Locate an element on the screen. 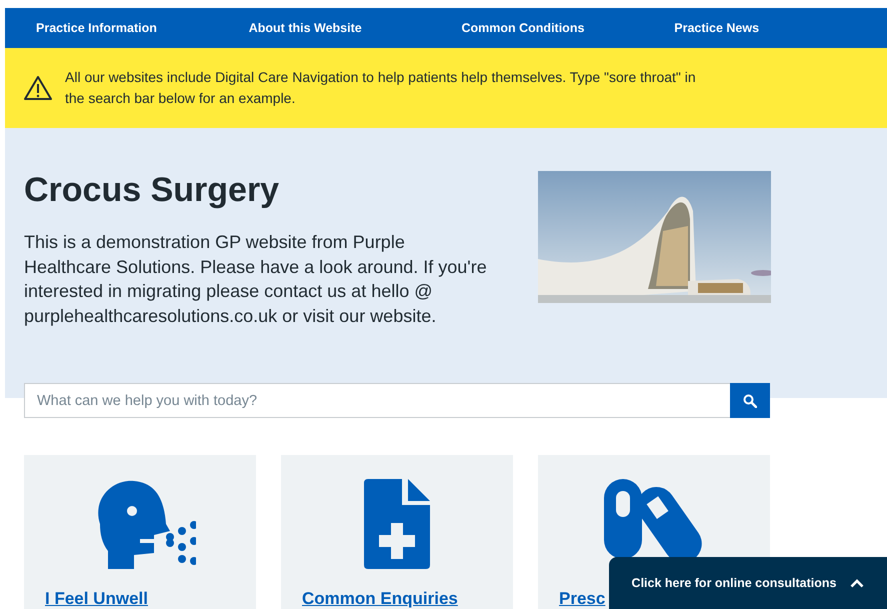 This screenshot has width=887, height=609. search-icon is located at coordinates (750, 401).